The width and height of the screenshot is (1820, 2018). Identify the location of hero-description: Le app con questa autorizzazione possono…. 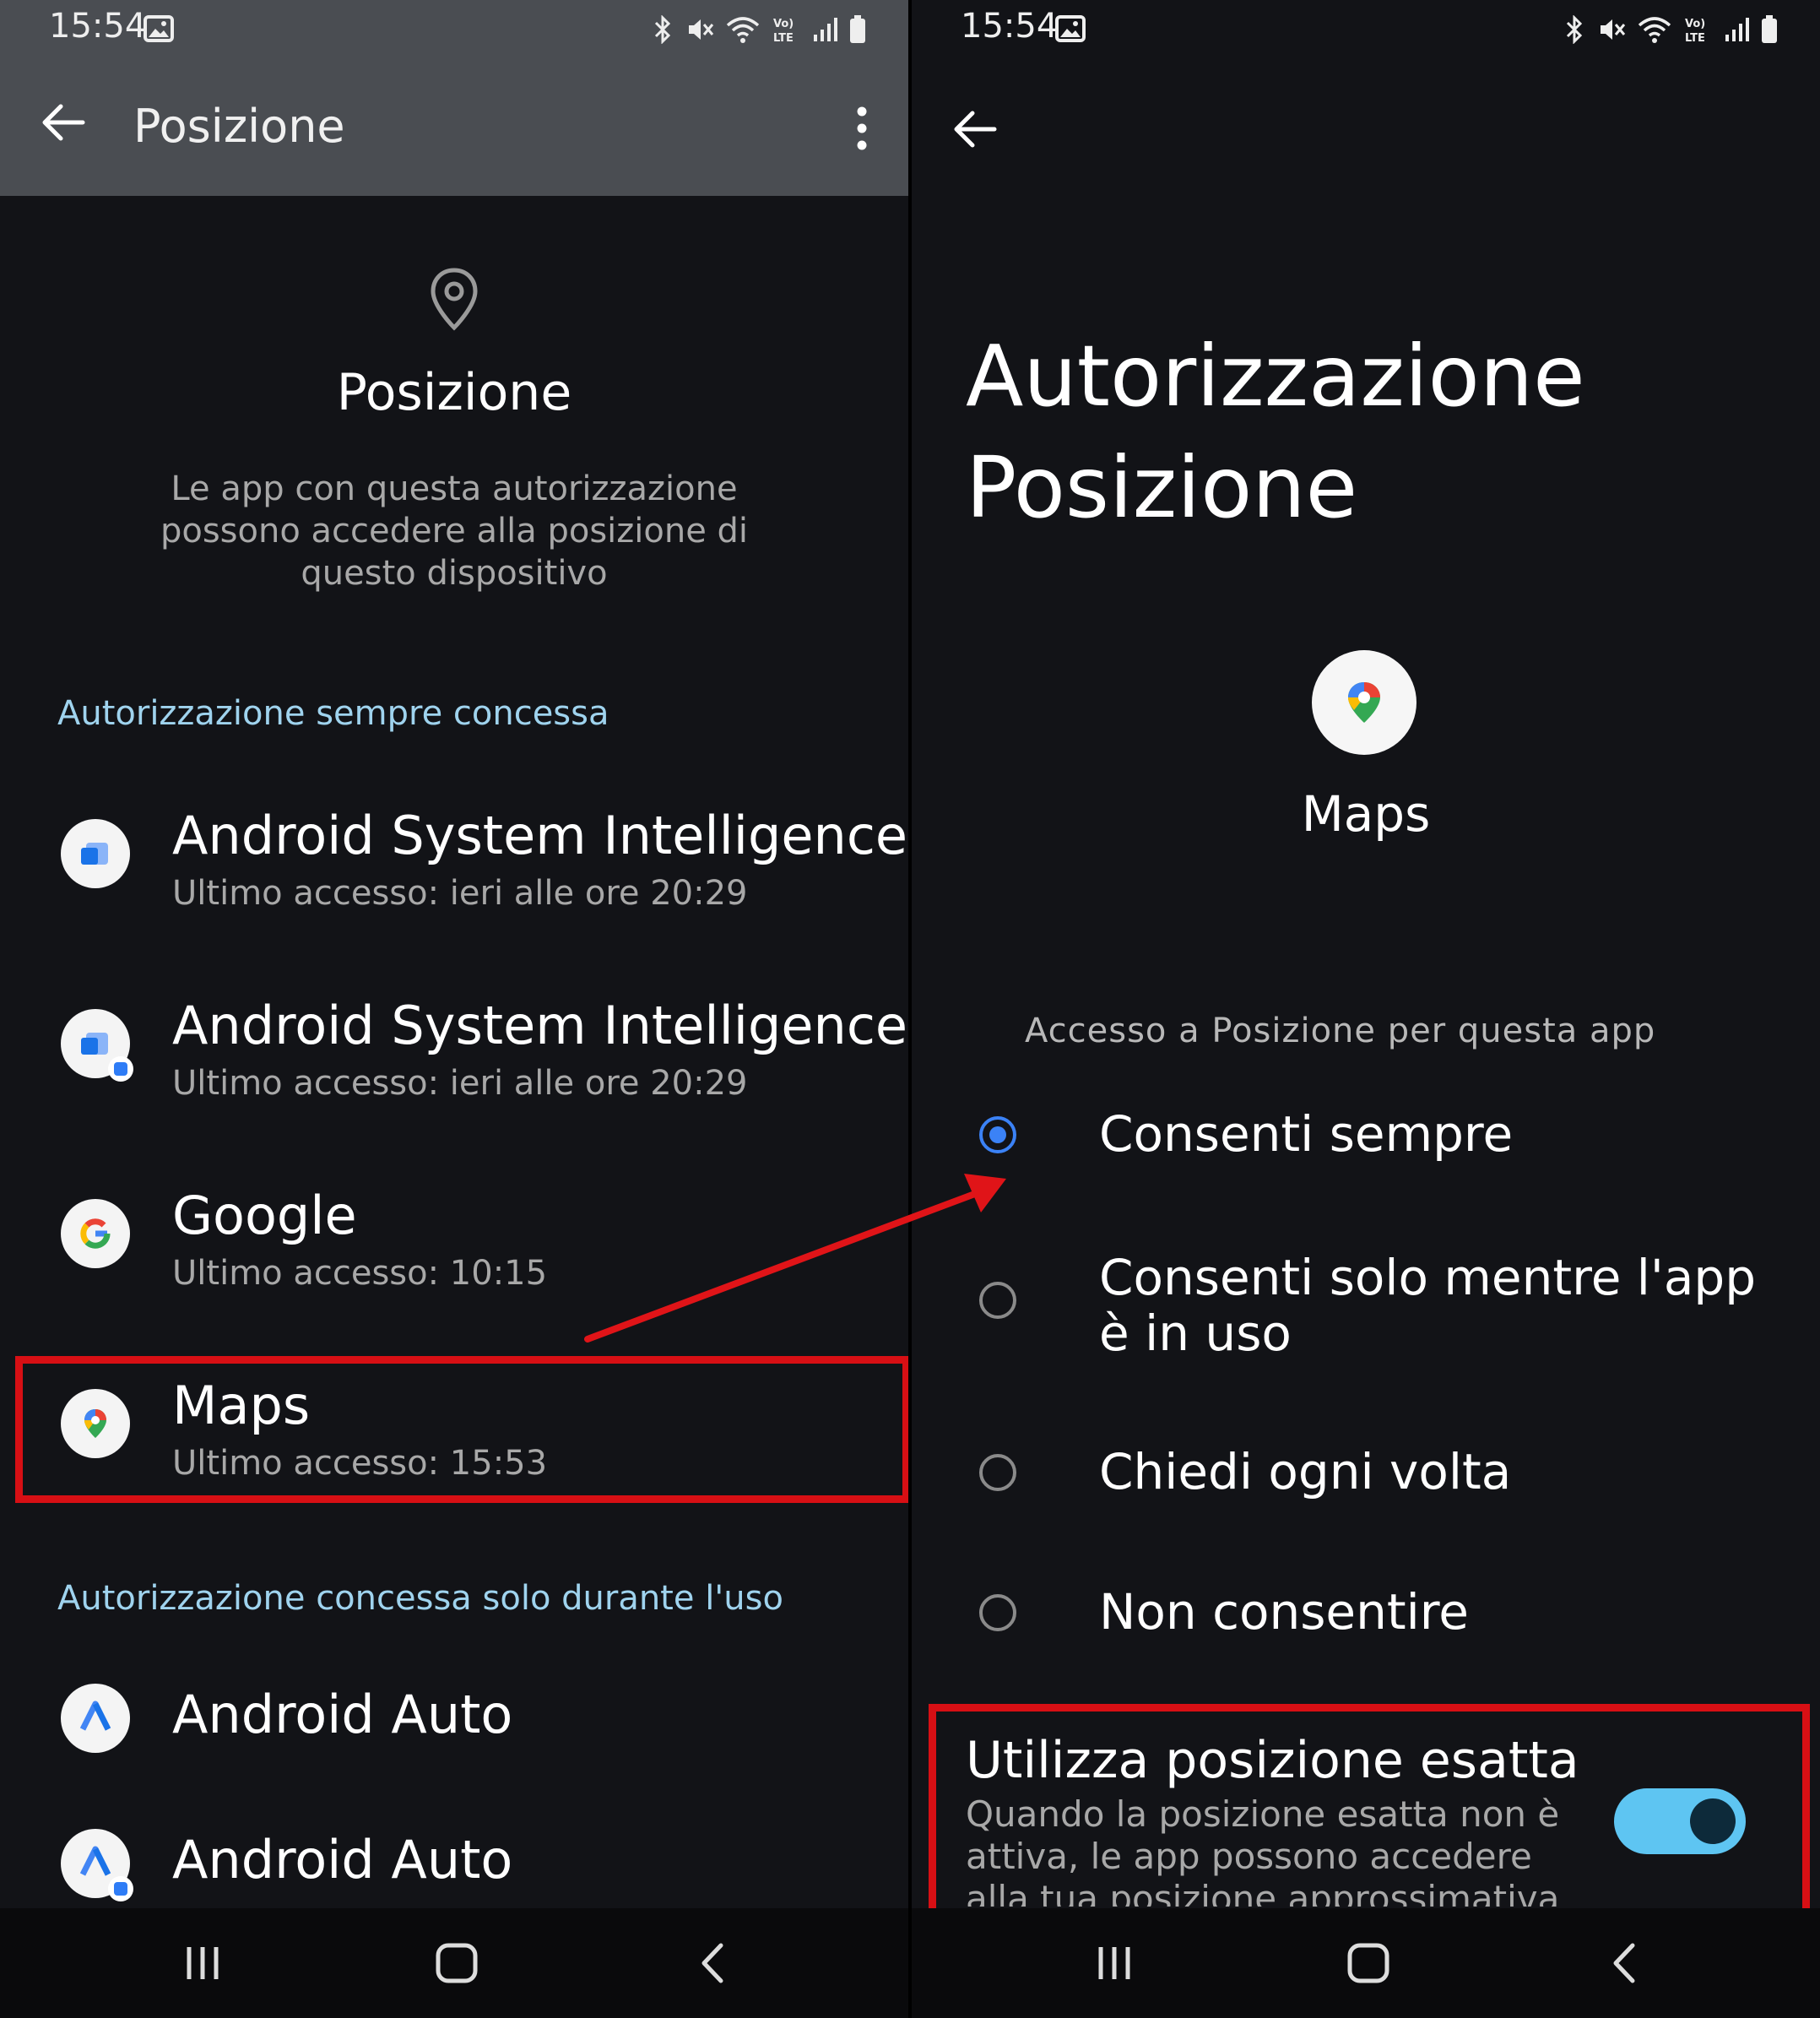
(454, 531).